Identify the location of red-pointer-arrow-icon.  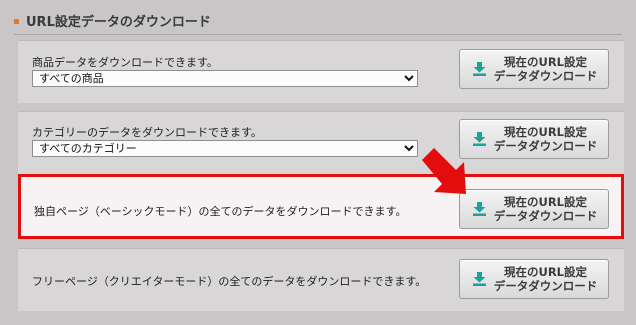
(444, 171).